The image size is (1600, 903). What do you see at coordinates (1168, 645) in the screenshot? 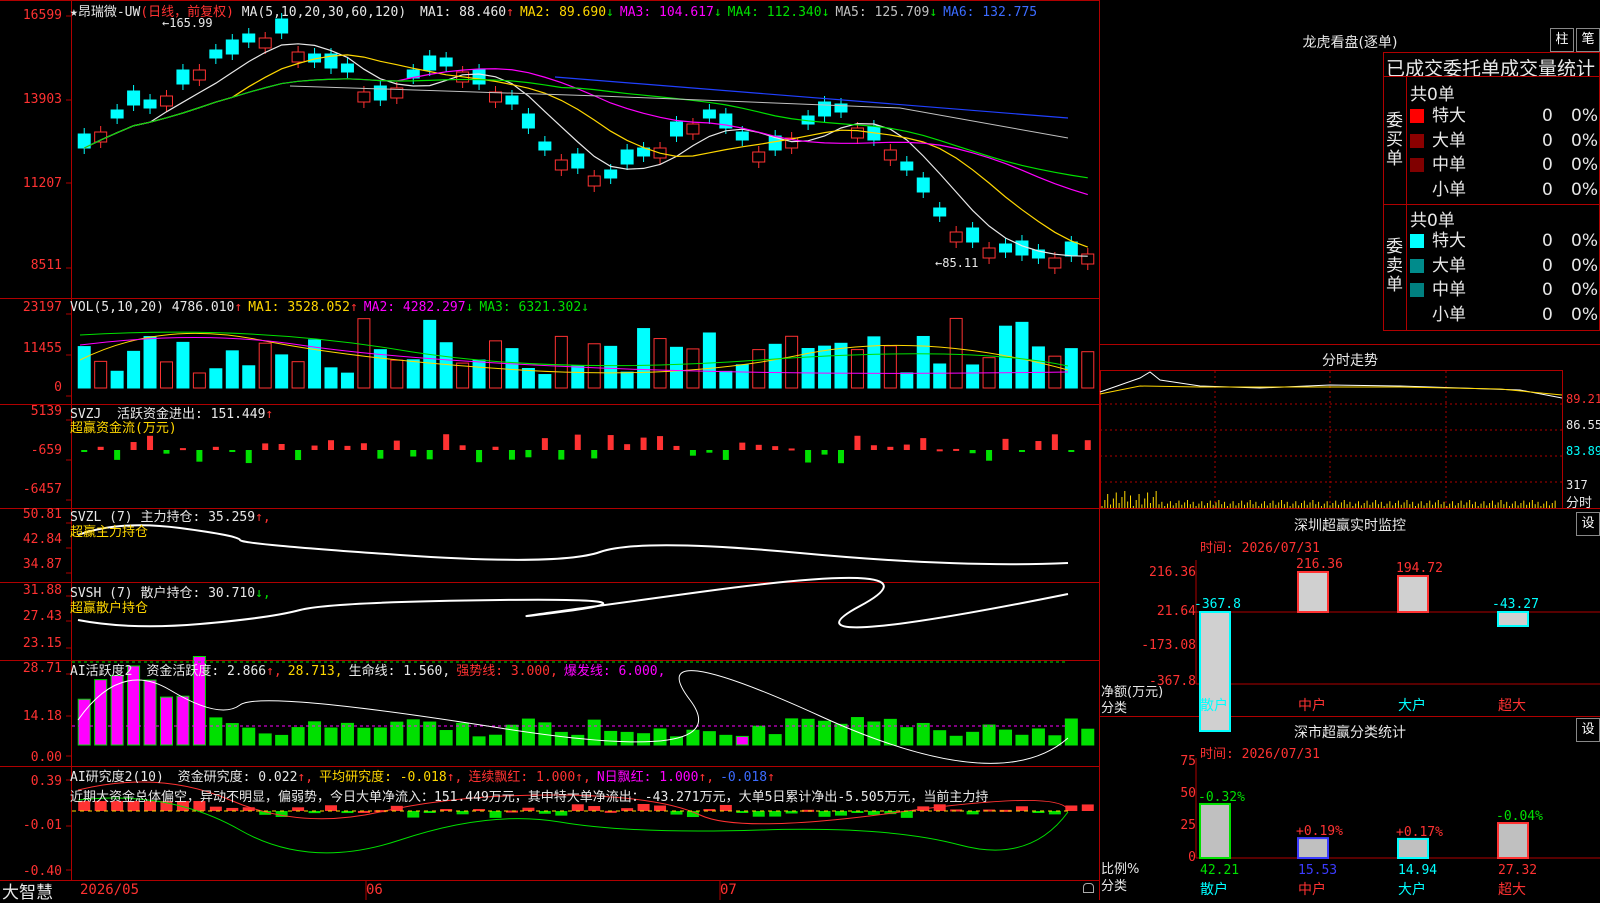
I see `sz-monitor-axis: -173.08` at bounding box center [1168, 645].